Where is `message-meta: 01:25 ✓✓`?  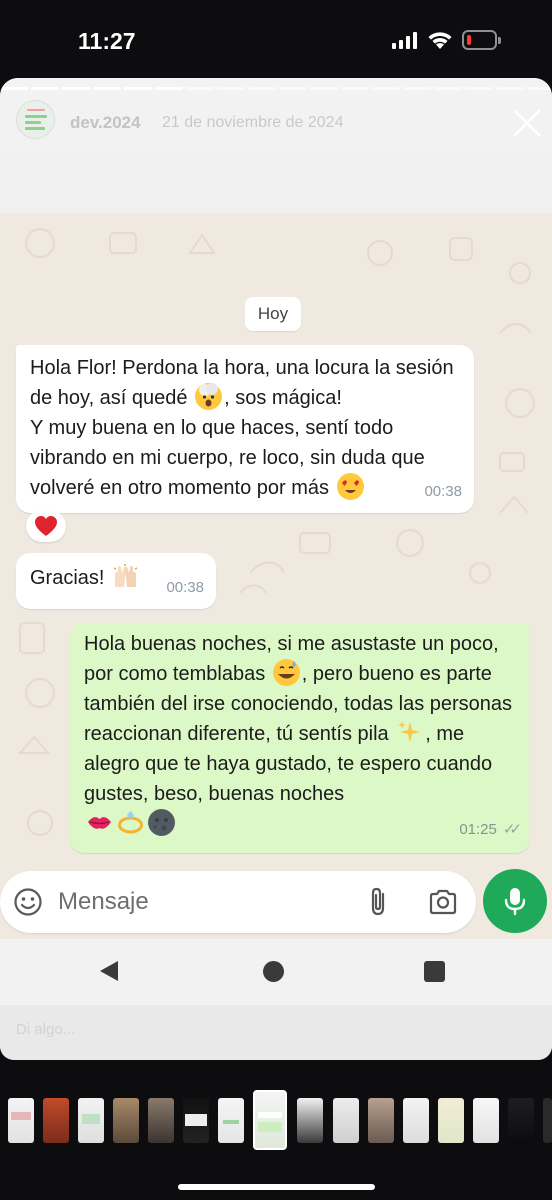 message-meta: 01:25 ✓✓ is located at coordinates (490, 830).